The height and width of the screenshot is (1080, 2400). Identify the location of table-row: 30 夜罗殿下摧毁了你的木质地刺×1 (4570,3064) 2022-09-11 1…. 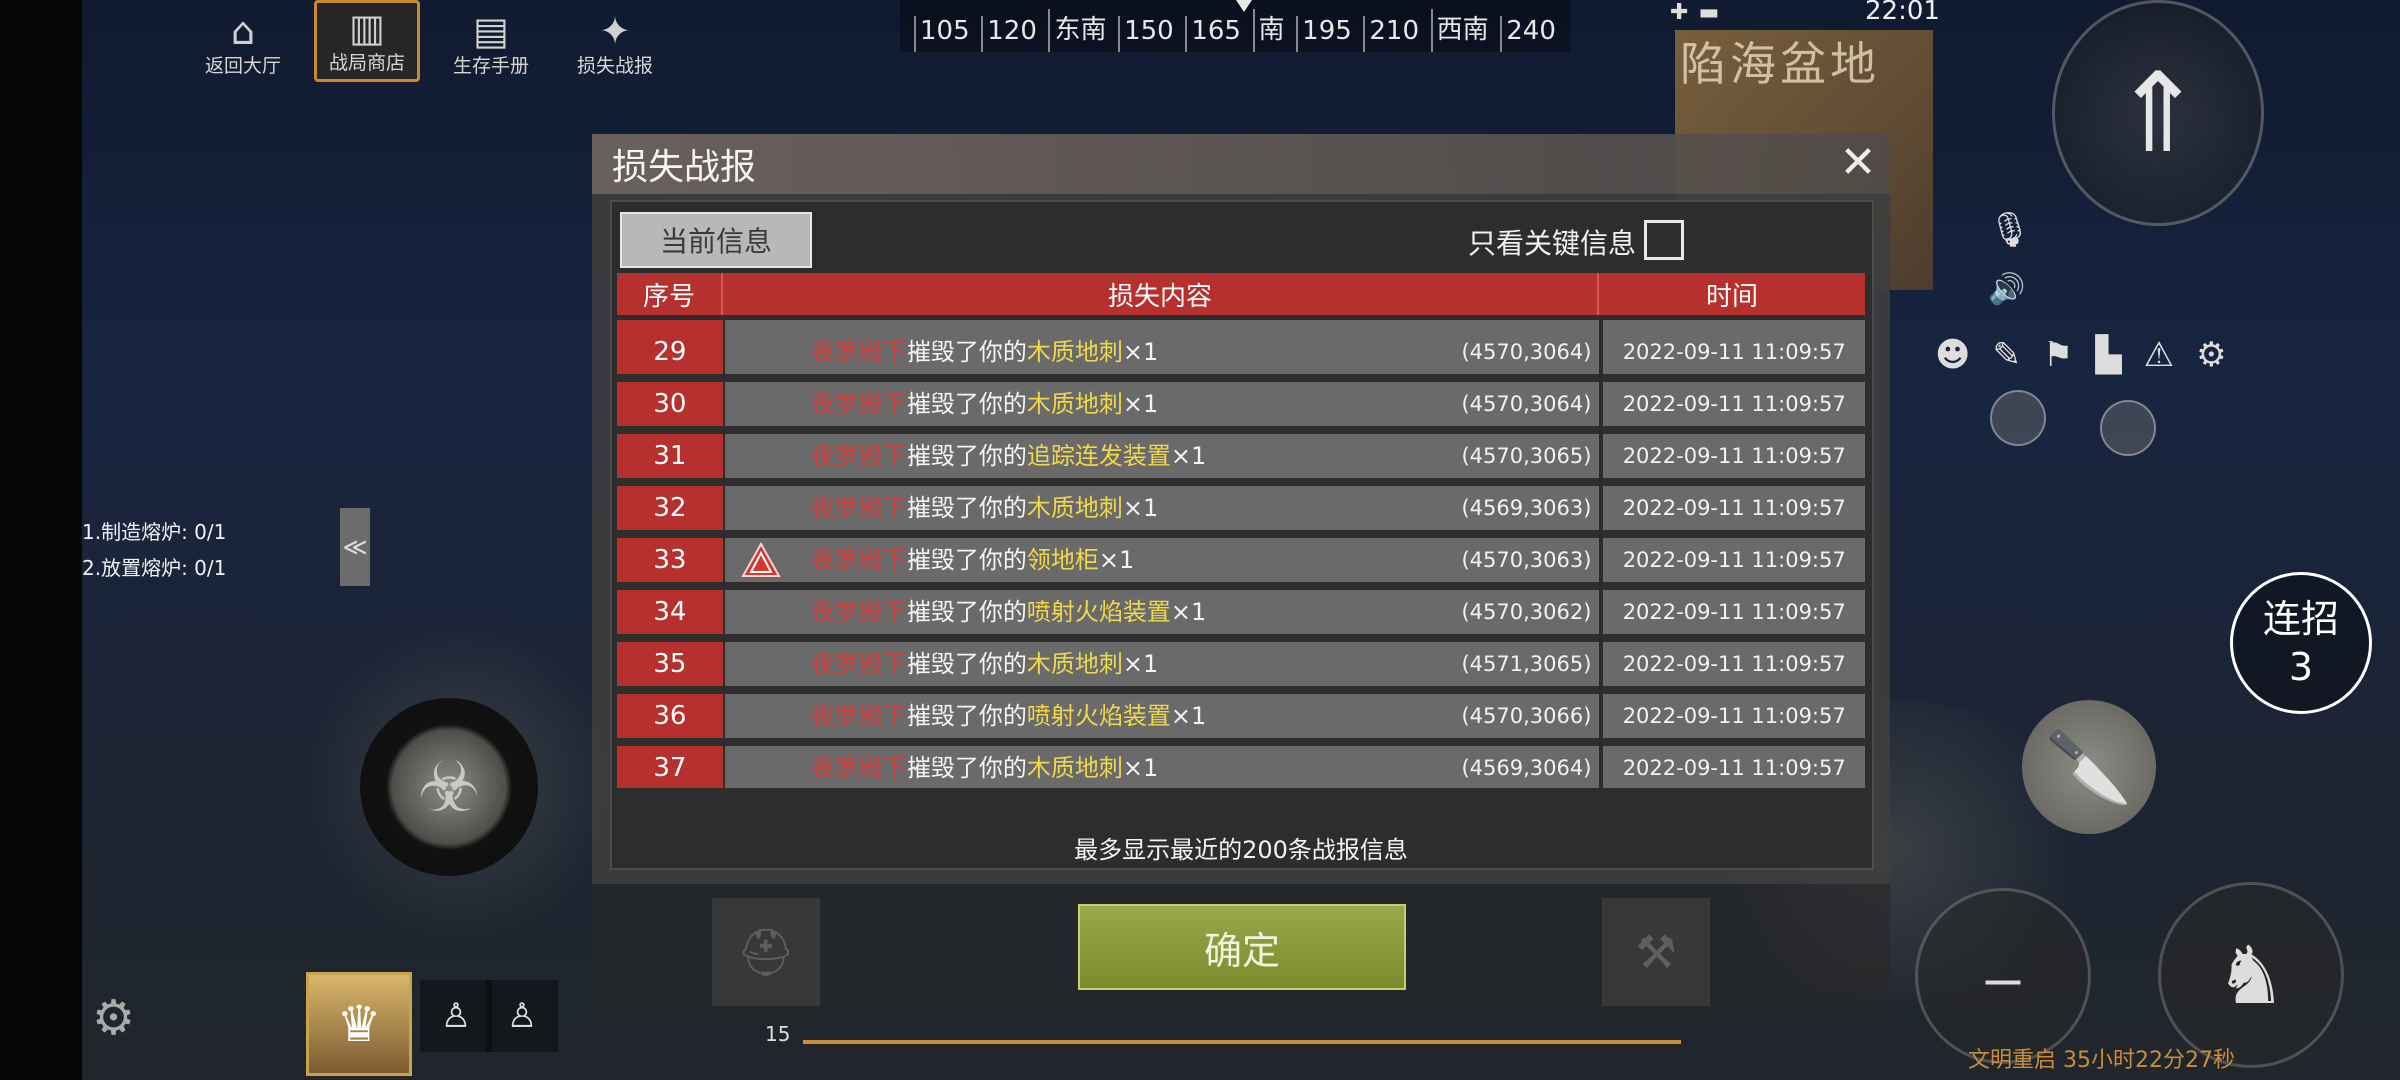
(1241, 404).